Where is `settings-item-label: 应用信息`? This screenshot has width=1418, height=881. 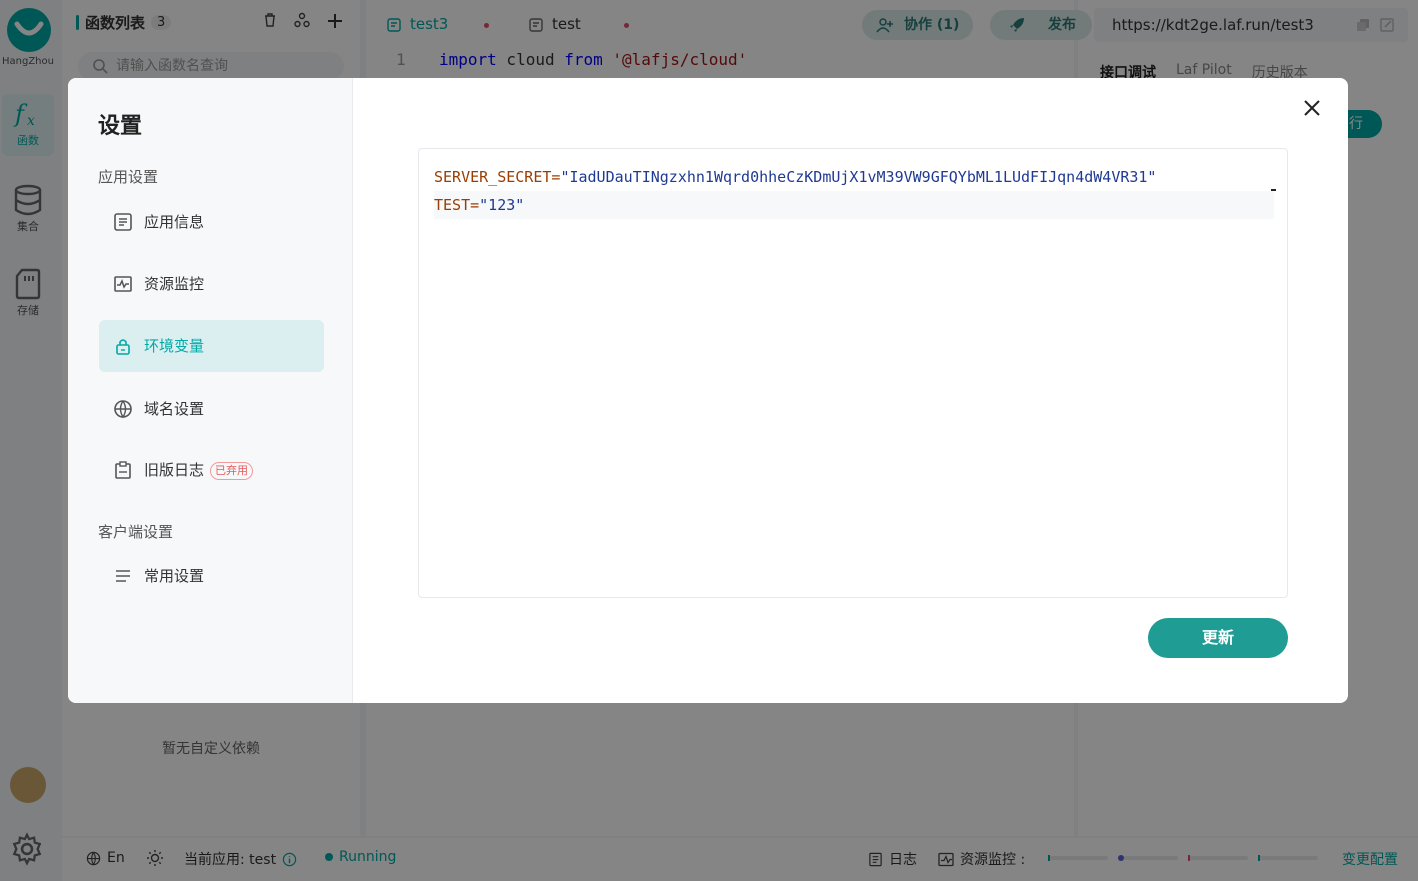 settings-item-label: 应用信息 is located at coordinates (174, 222).